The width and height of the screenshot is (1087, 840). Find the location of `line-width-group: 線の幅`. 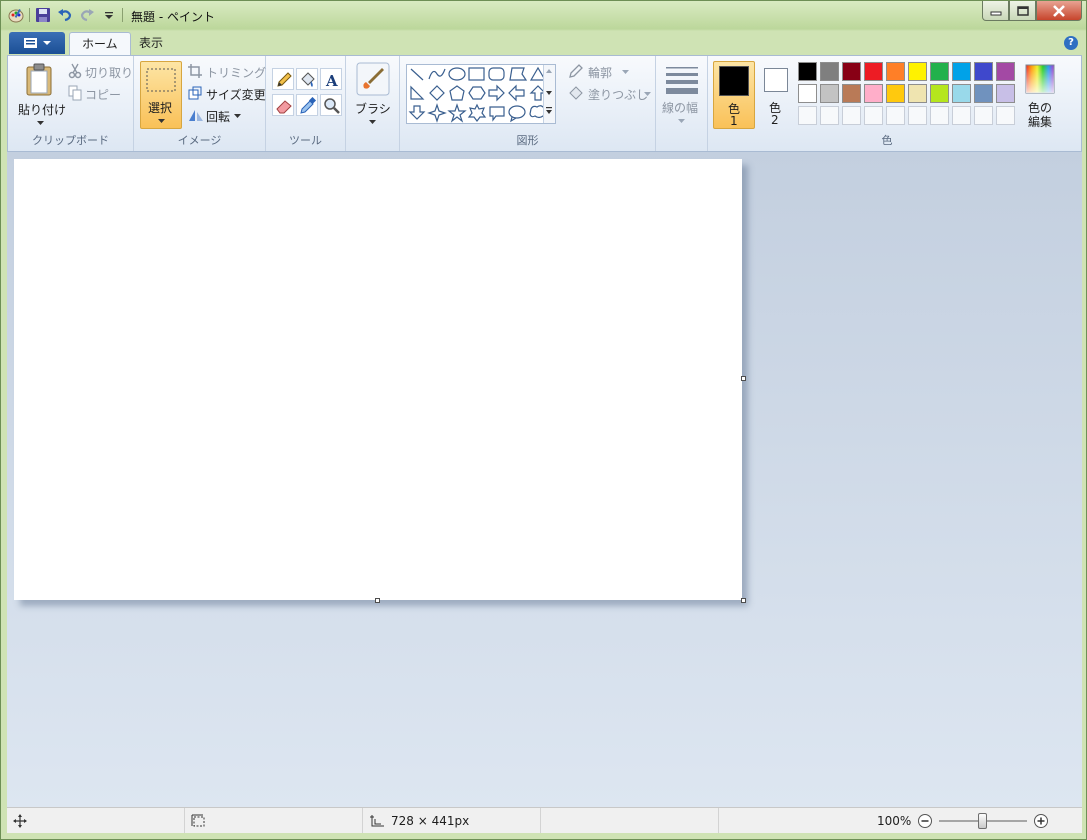

line-width-group: 線の幅 is located at coordinates (682, 103).